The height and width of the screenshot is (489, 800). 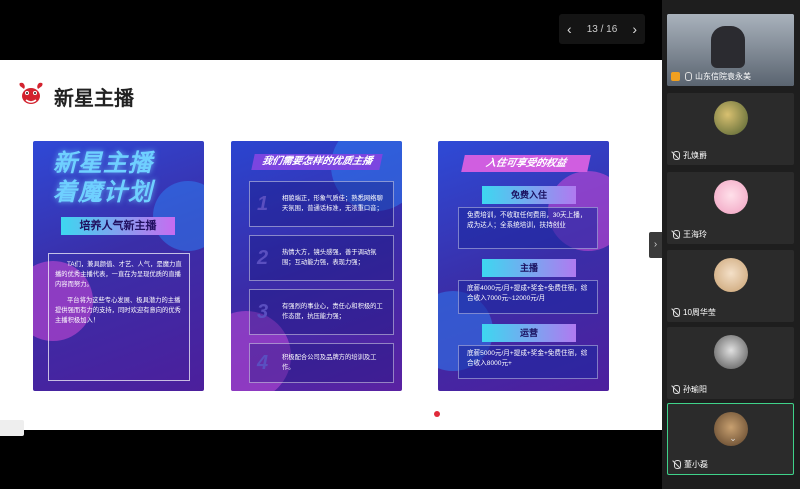 I want to click on speaker-silhouette, so click(x=728, y=47).